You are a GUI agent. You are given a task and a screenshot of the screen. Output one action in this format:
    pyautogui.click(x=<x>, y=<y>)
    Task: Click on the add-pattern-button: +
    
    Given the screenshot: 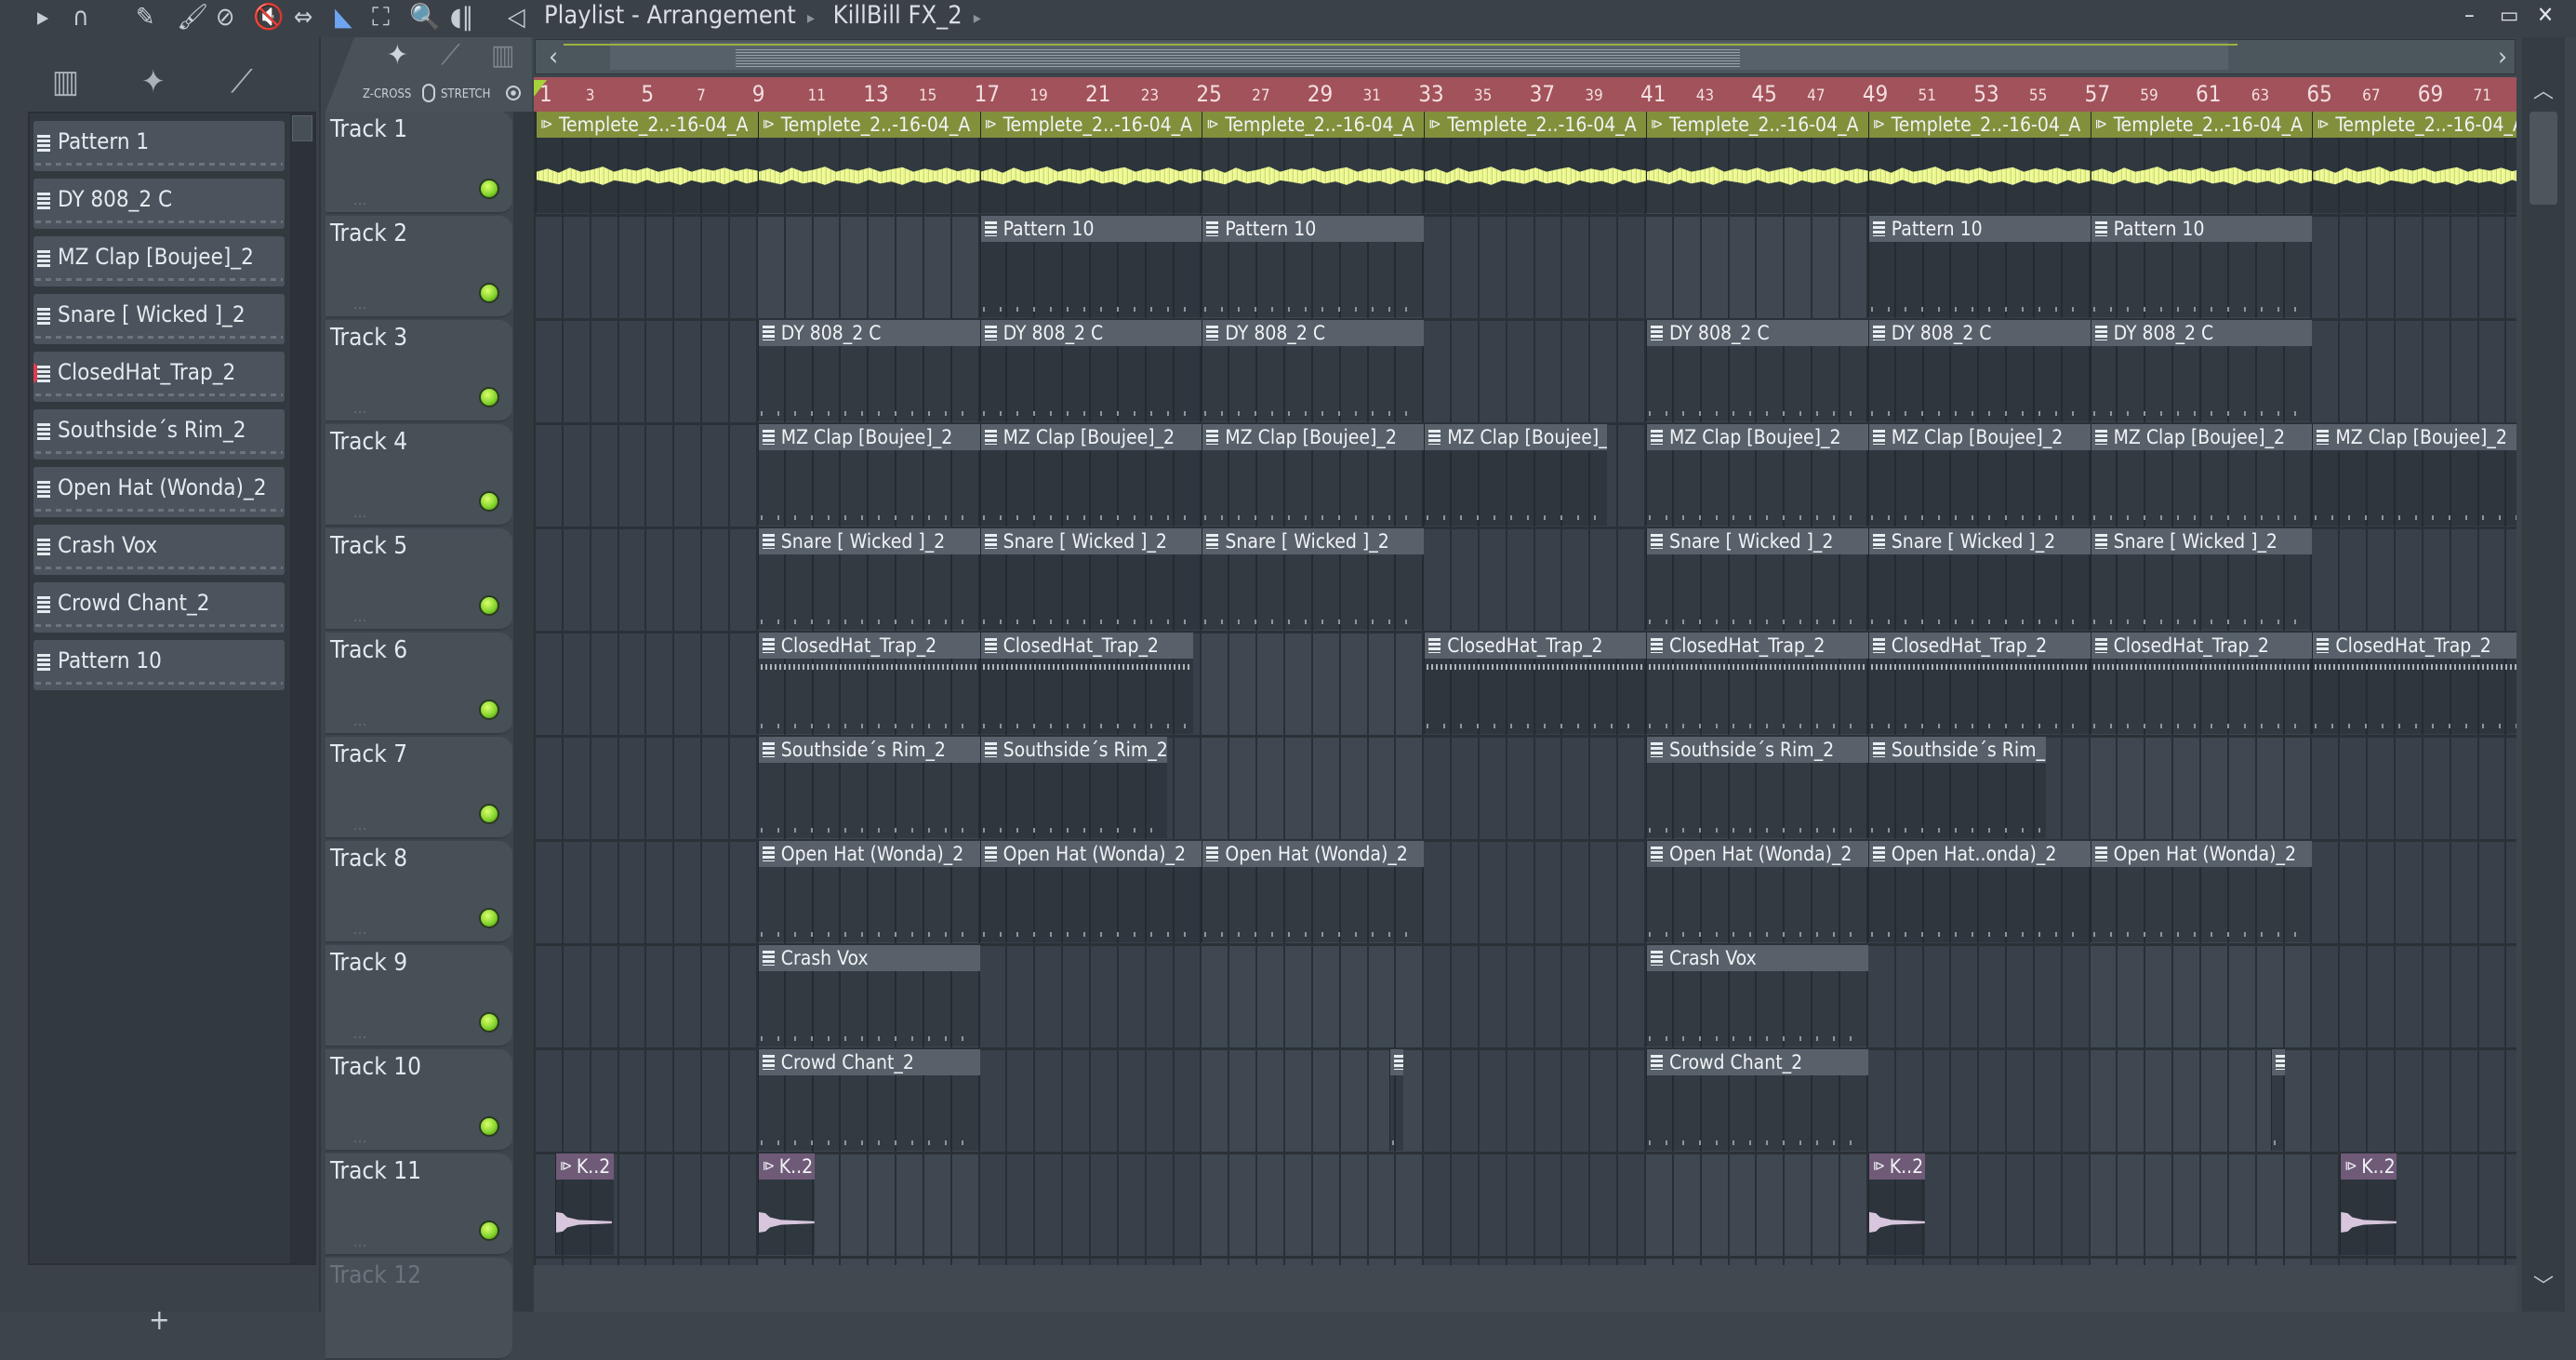 What is the action you would take?
    pyautogui.click(x=159, y=1320)
    